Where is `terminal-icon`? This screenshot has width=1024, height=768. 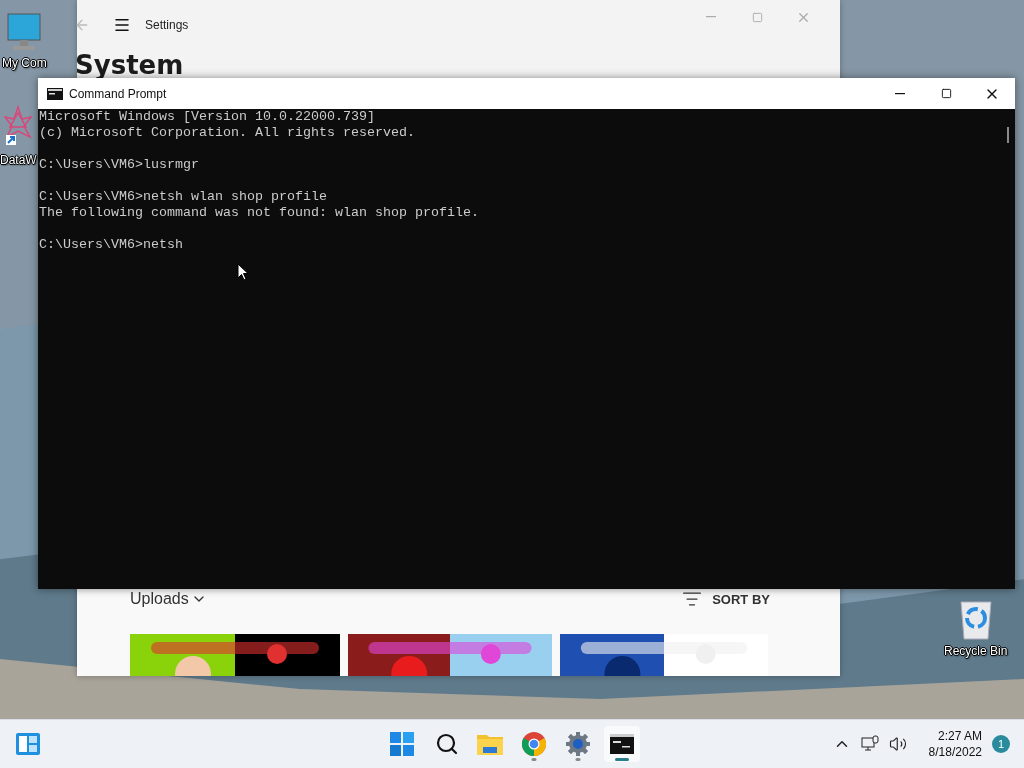
terminal-icon is located at coordinates (622, 744).